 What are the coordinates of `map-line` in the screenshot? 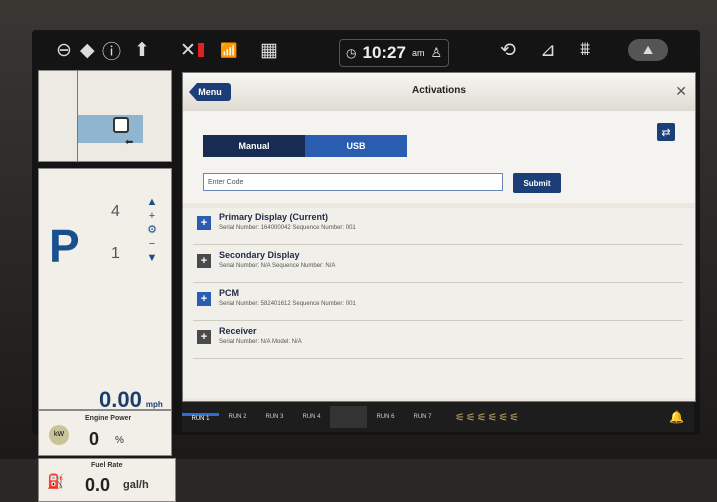 It's located at (77, 116).